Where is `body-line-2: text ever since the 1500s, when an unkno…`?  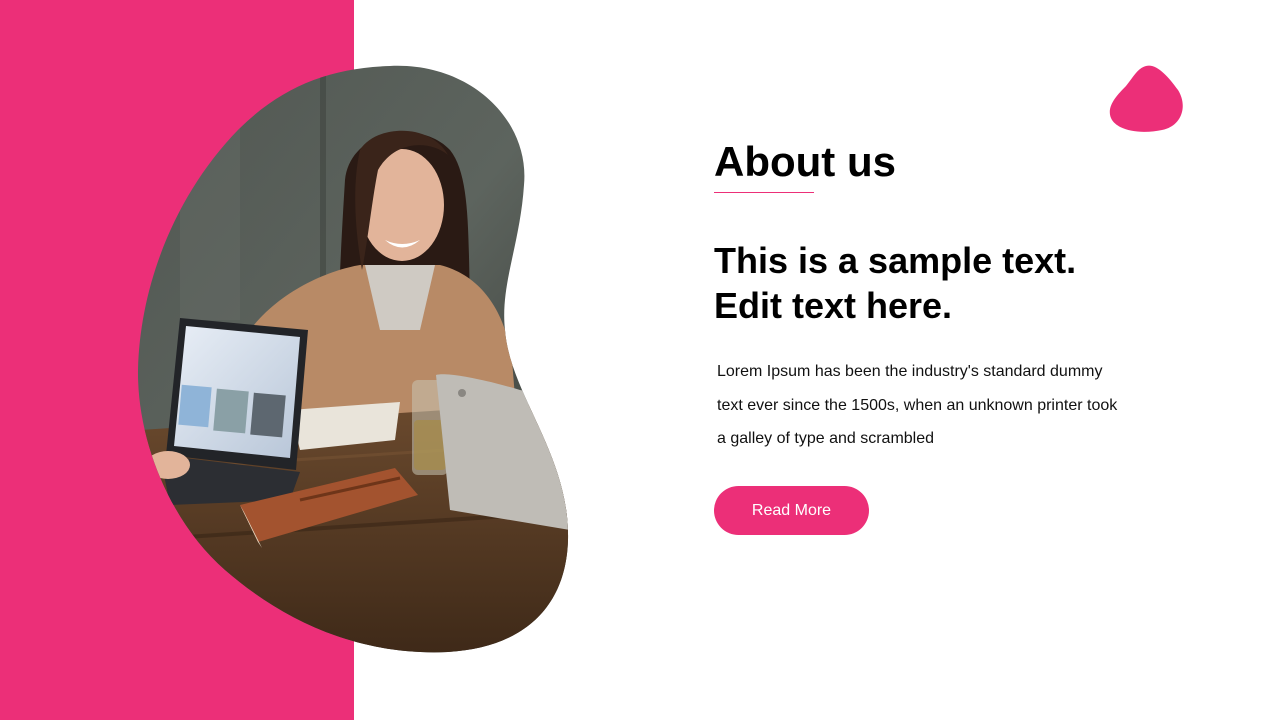 body-line-2: text ever since the 1500s, when an unkno… is located at coordinates (917, 405).